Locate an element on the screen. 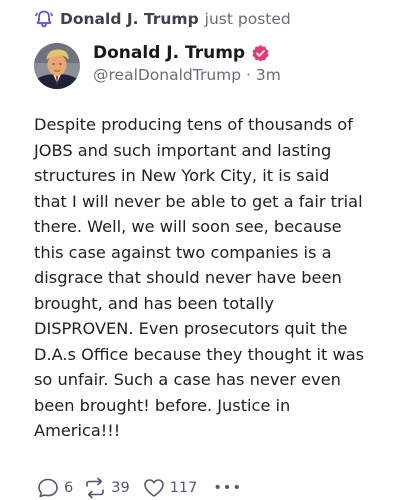 This screenshot has height=500, width=413. post-body-line: D.A.s Office because they thought it was is located at coordinates (199, 354).